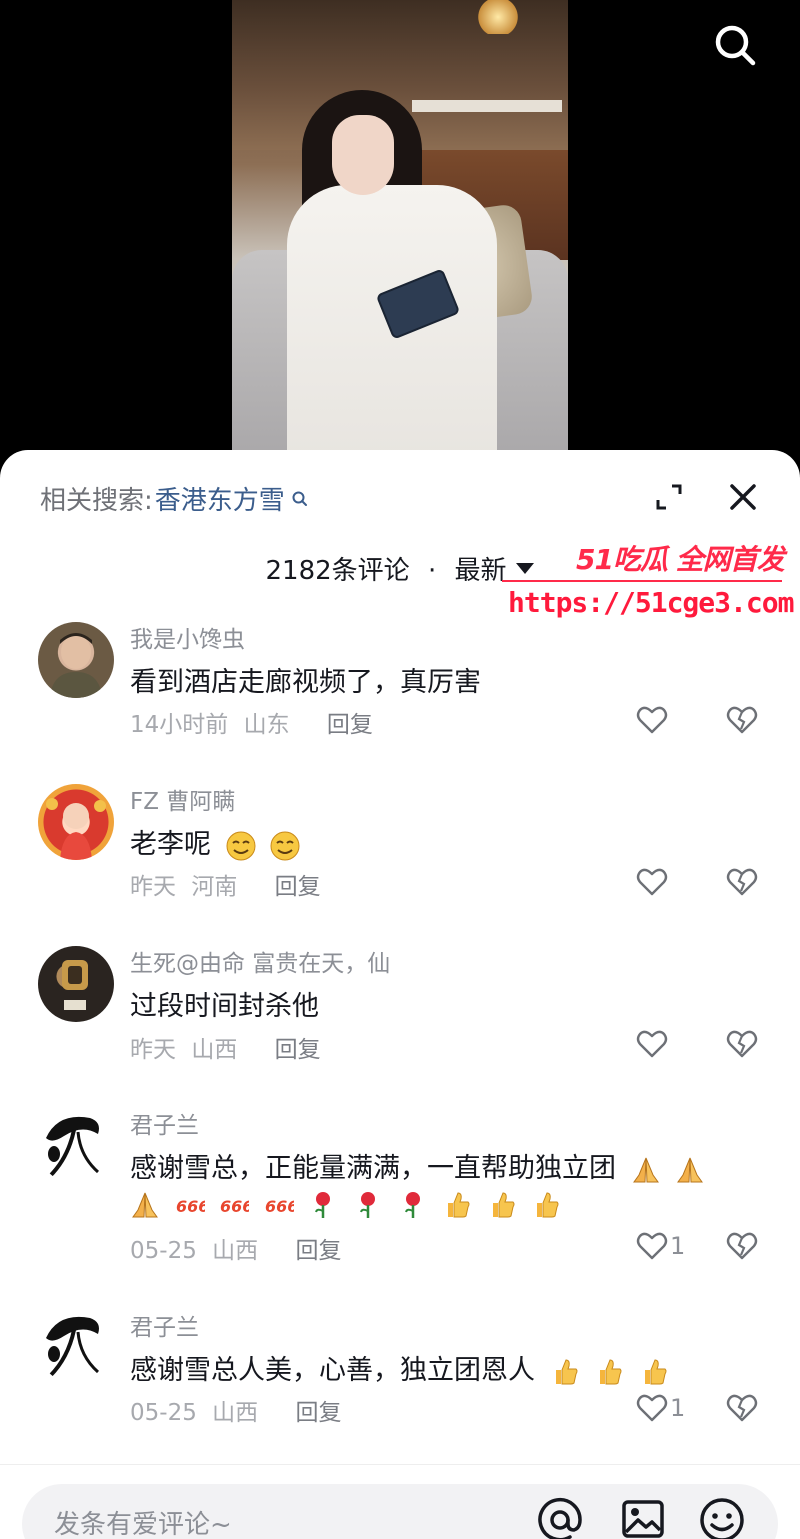 This screenshot has height=1539, width=800. Describe the element at coordinates (363, 155) in the screenshot. I see `woman-face` at that location.